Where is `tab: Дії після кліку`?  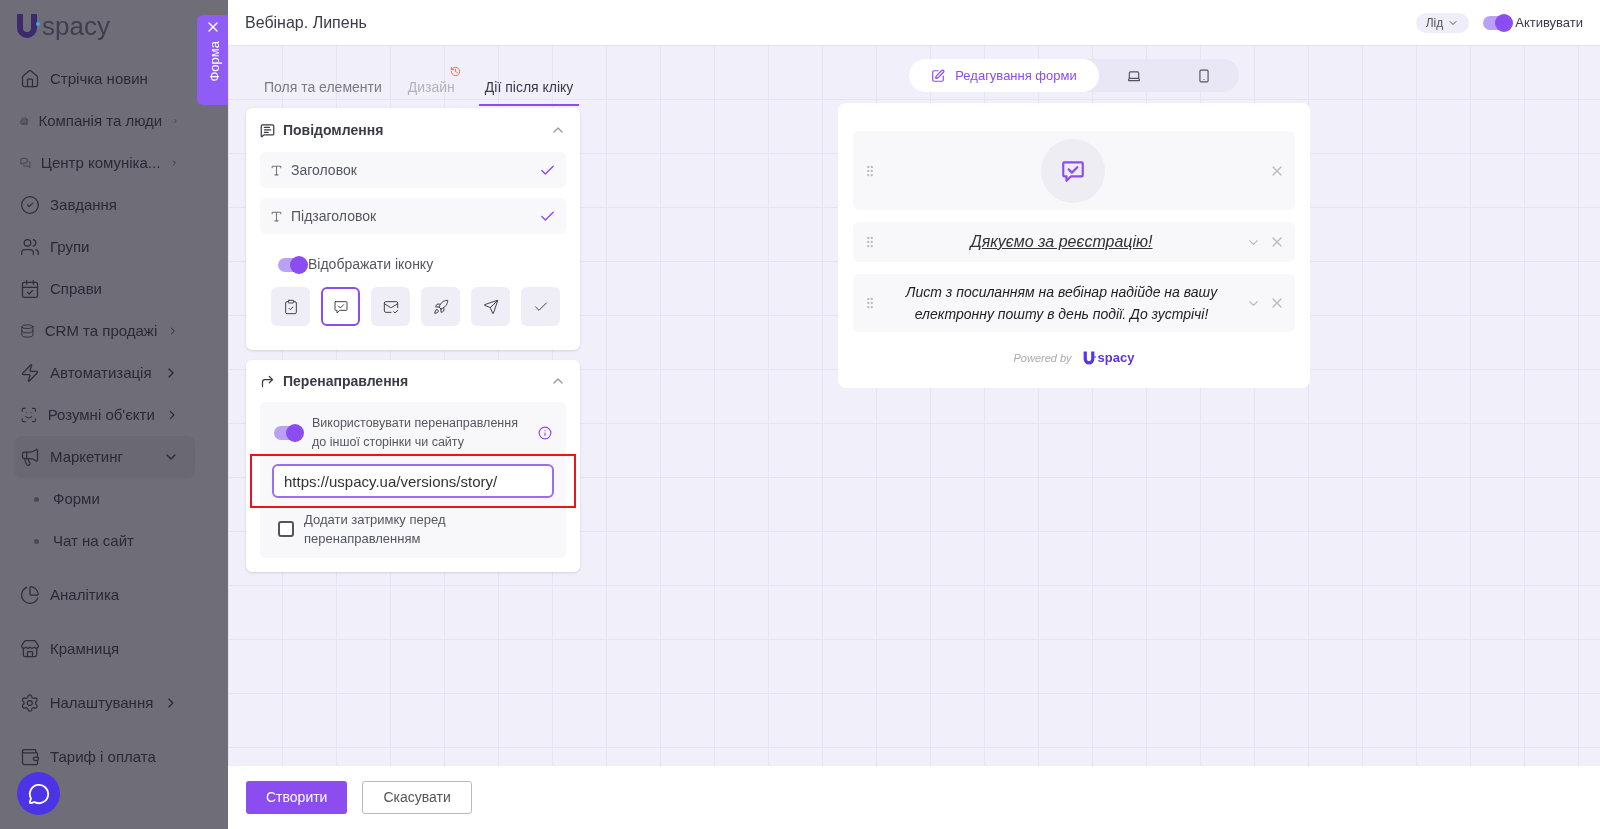
tab: Дії після кліку is located at coordinates (529, 88).